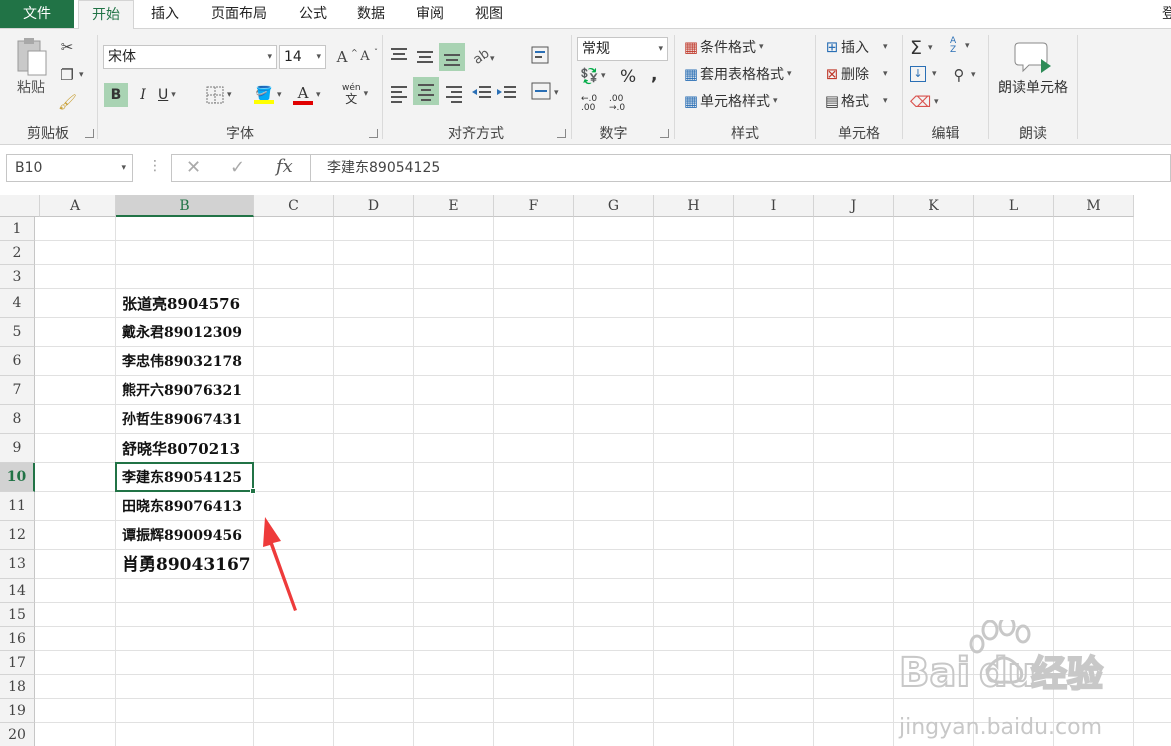 The height and width of the screenshot is (746, 1171). I want to click on chevron-down-icon: ▾, so click(660, 49).